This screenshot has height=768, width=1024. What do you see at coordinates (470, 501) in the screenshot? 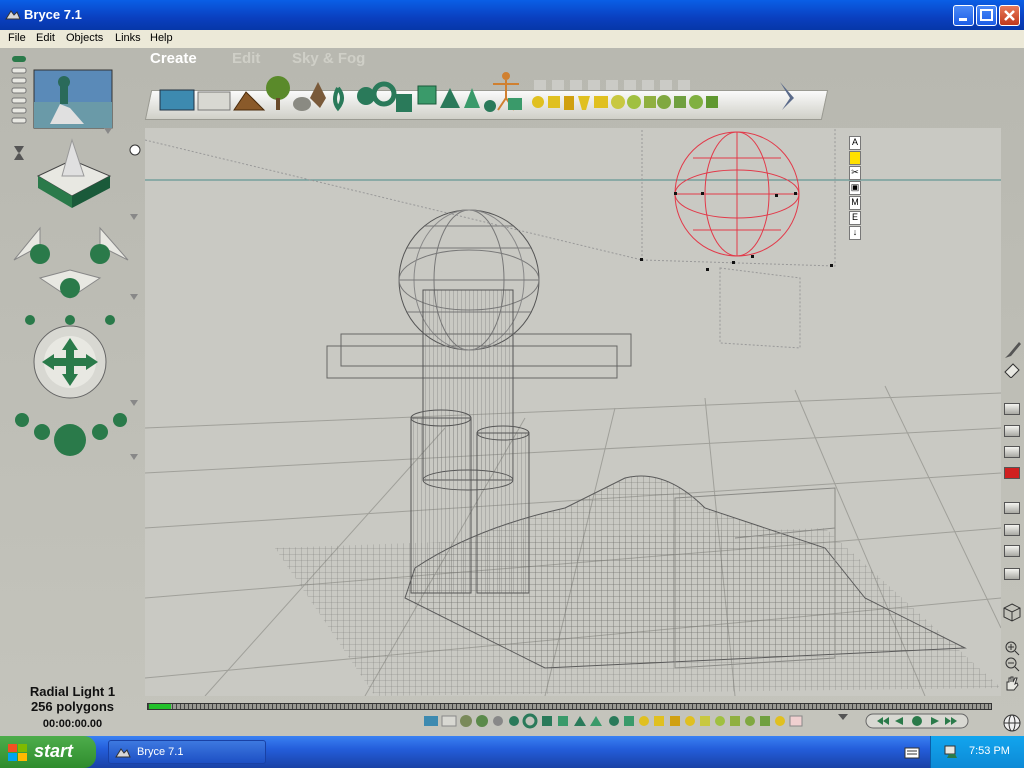
I see `leg-cylinders` at bounding box center [470, 501].